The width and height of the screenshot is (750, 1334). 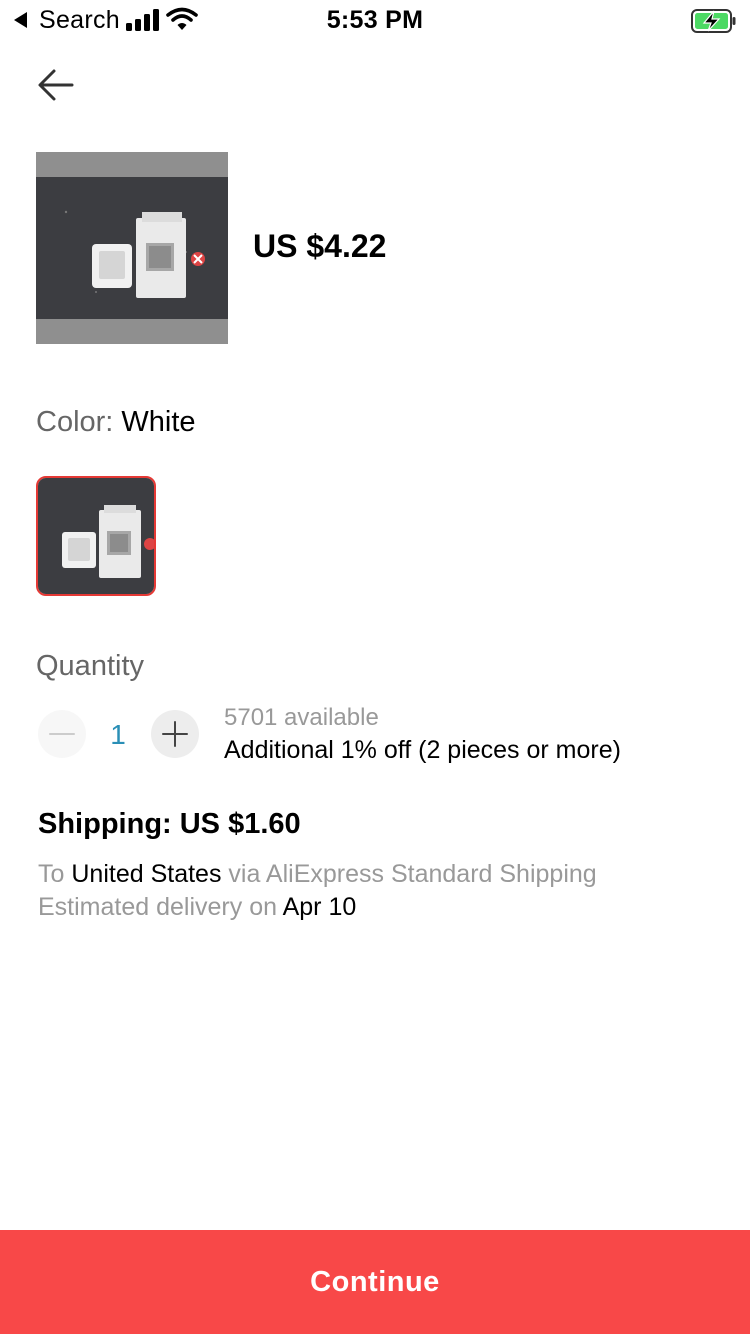 I want to click on quantity-decrease-button, so click(x=62, y=734).